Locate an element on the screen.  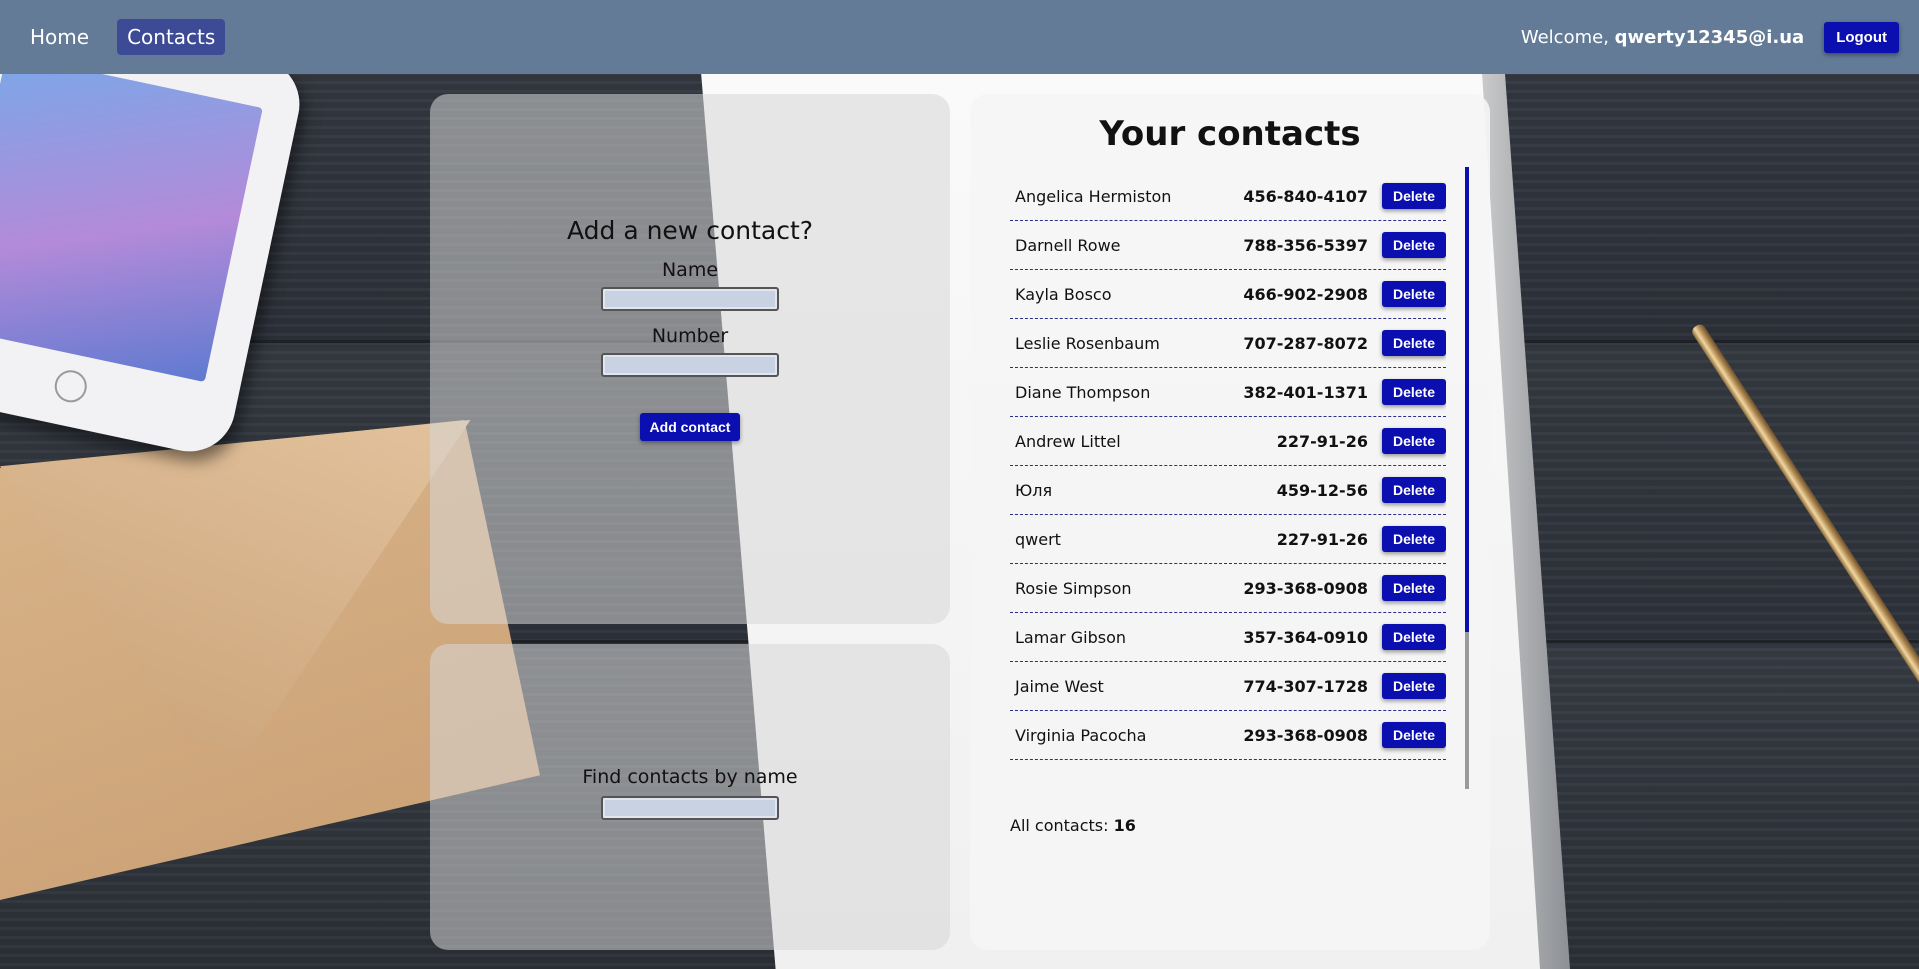
filter-input is located at coordinates (690, 808).